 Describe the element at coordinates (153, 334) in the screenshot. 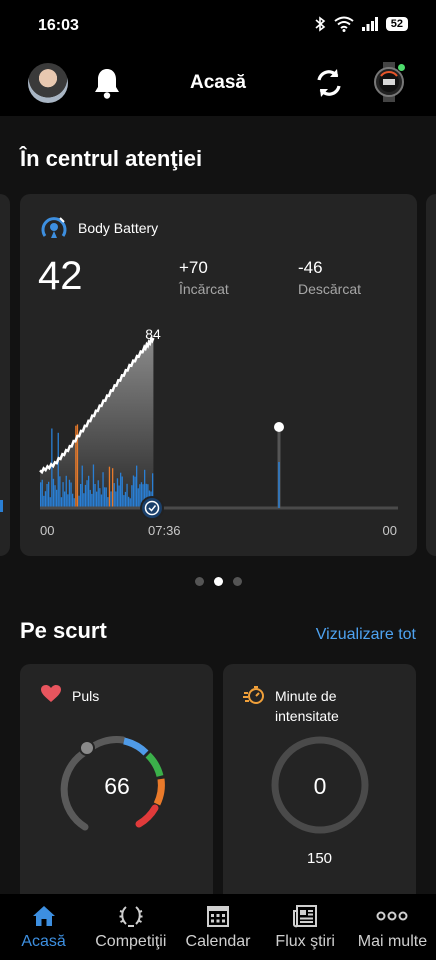

I see `peak-label: 84` at that location.